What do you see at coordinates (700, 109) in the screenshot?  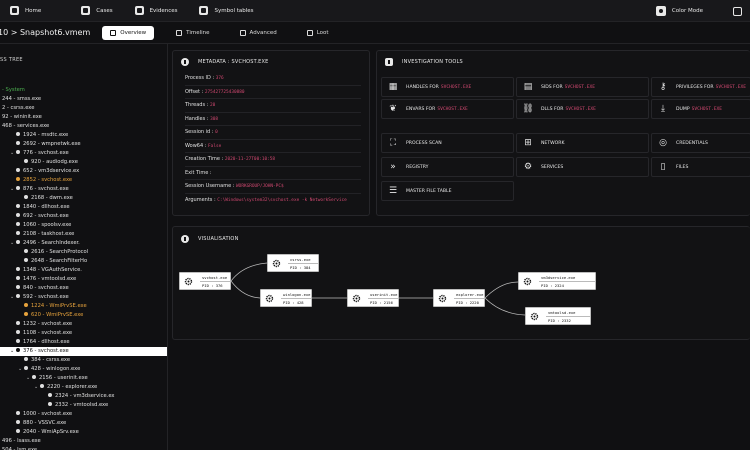 I see `dump-button: ⤓ DUMP SVCHOST.EXE` at bounding box center [700, 109].